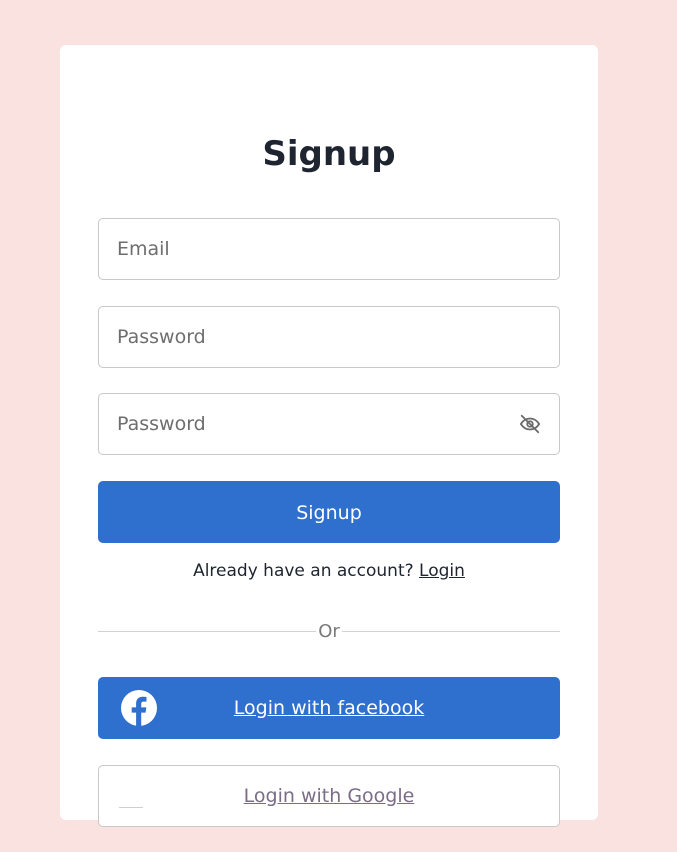 Image resolution: width=677 pixels, height=852 pixels. I want to click on signup-button: Signup, so click(329, 512).